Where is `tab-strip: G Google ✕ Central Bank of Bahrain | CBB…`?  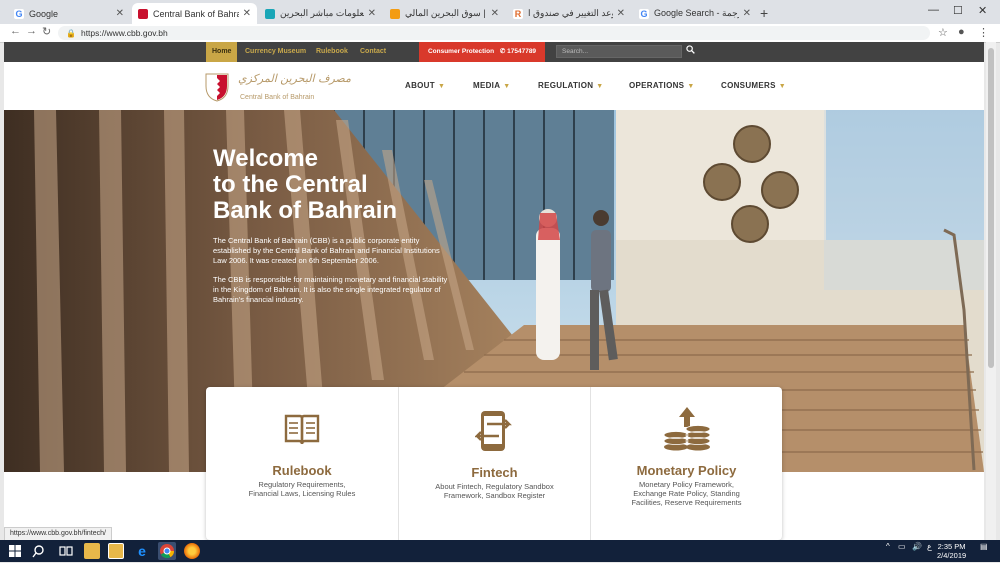
tab-strip: G Google ✕ Central Bank of Bahrain | CBB… is located at coordinates (500, 12).